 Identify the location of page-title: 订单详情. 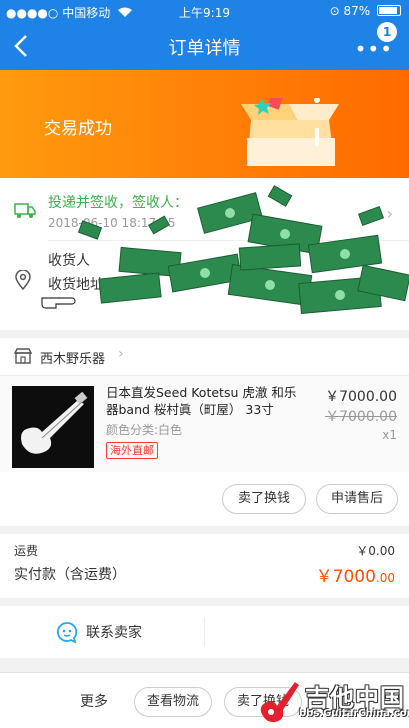
(204, 48).